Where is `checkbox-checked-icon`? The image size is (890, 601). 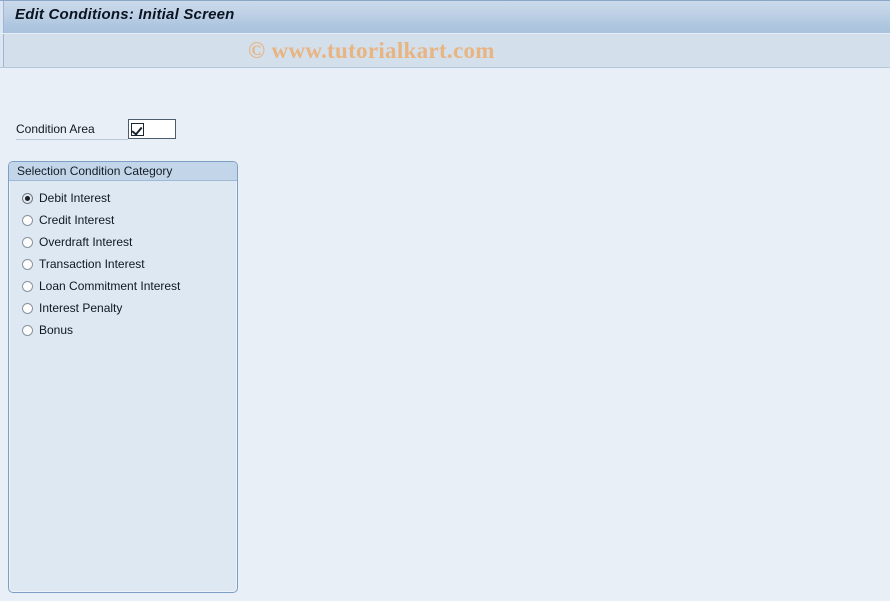 checkbox-checked-icon is located at coordinates (137, 129).